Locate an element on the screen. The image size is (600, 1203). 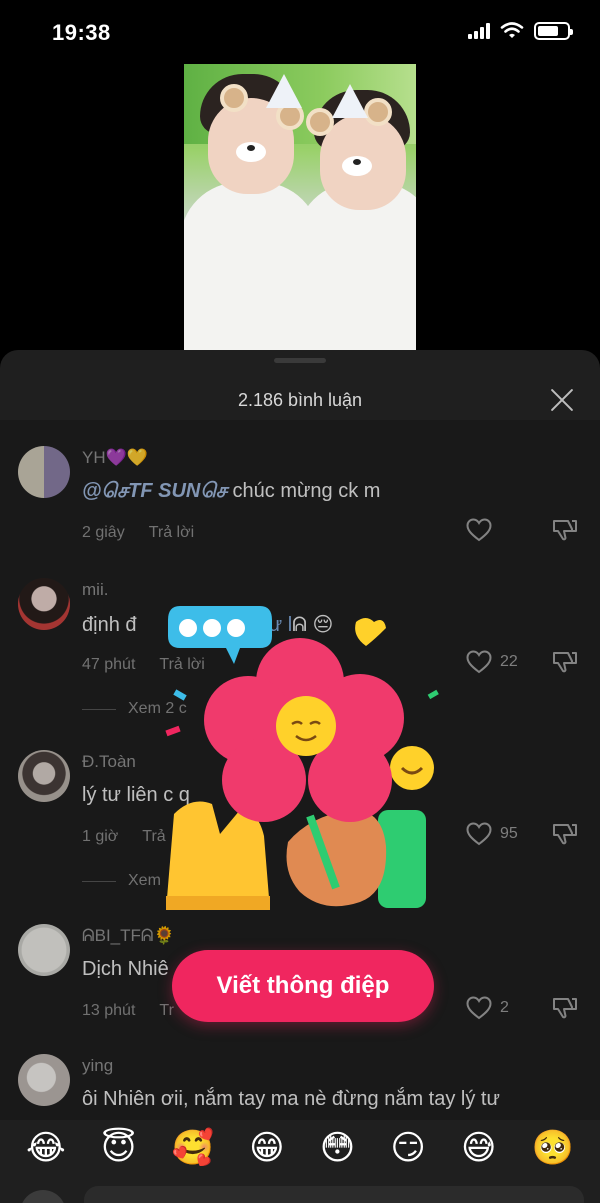
reply-button: Trả lời is located at coordinates (171, 533).